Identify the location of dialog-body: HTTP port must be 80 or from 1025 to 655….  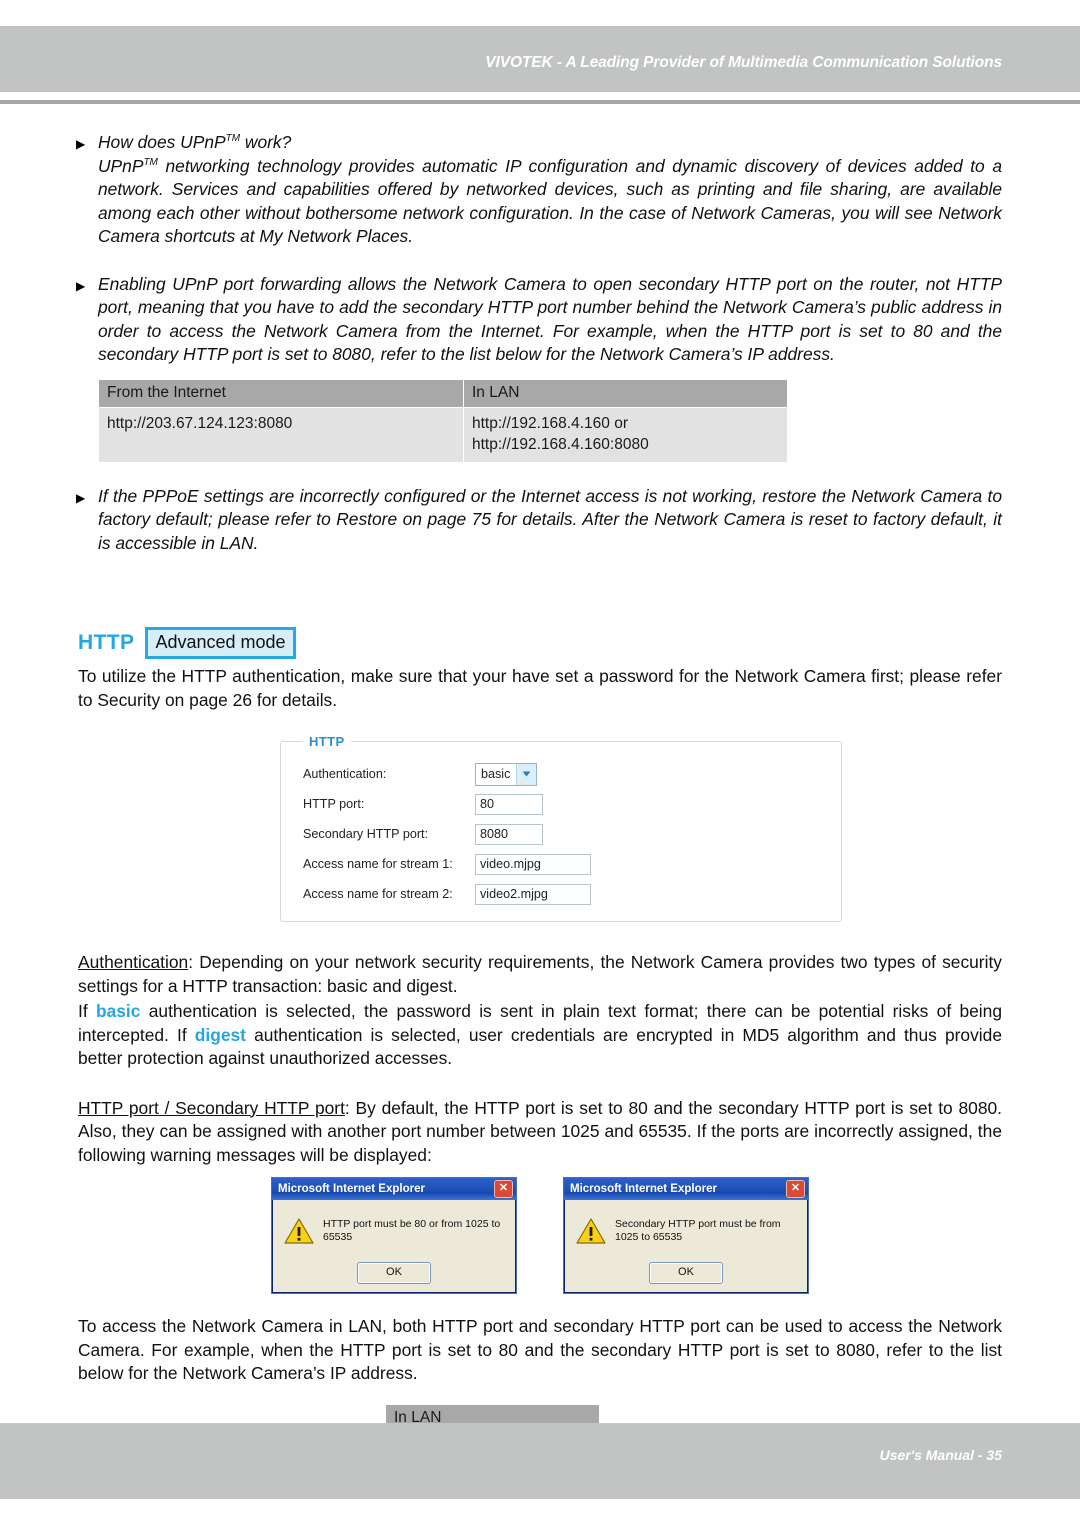
(394, 1227).